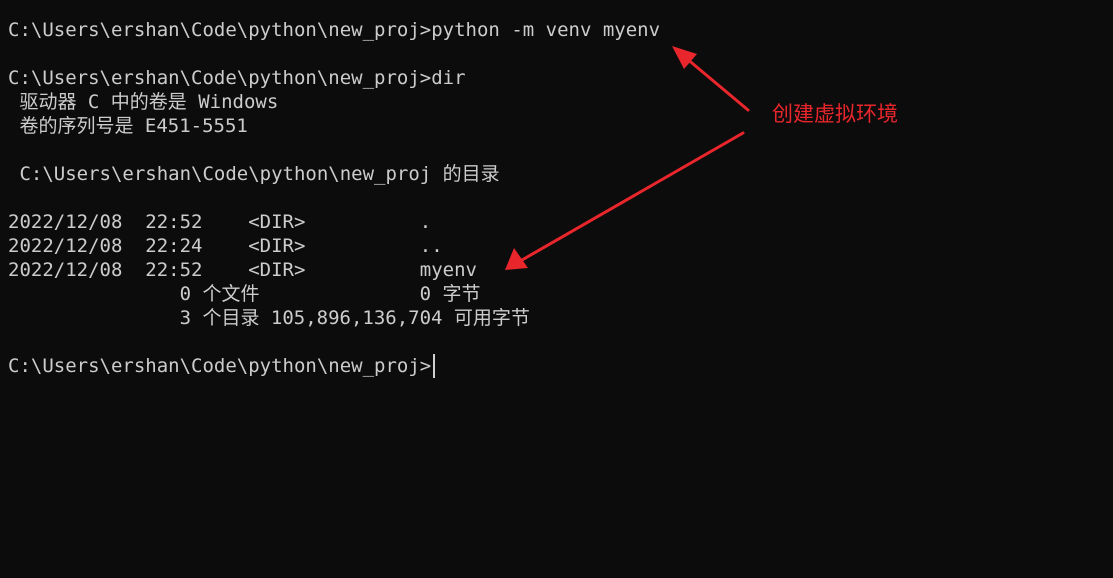 This screenshot has height=578, width=1113. Describe the element at coordinates (711, 79) in the screenshot. I see `arrow-to-venv-command` at that location.